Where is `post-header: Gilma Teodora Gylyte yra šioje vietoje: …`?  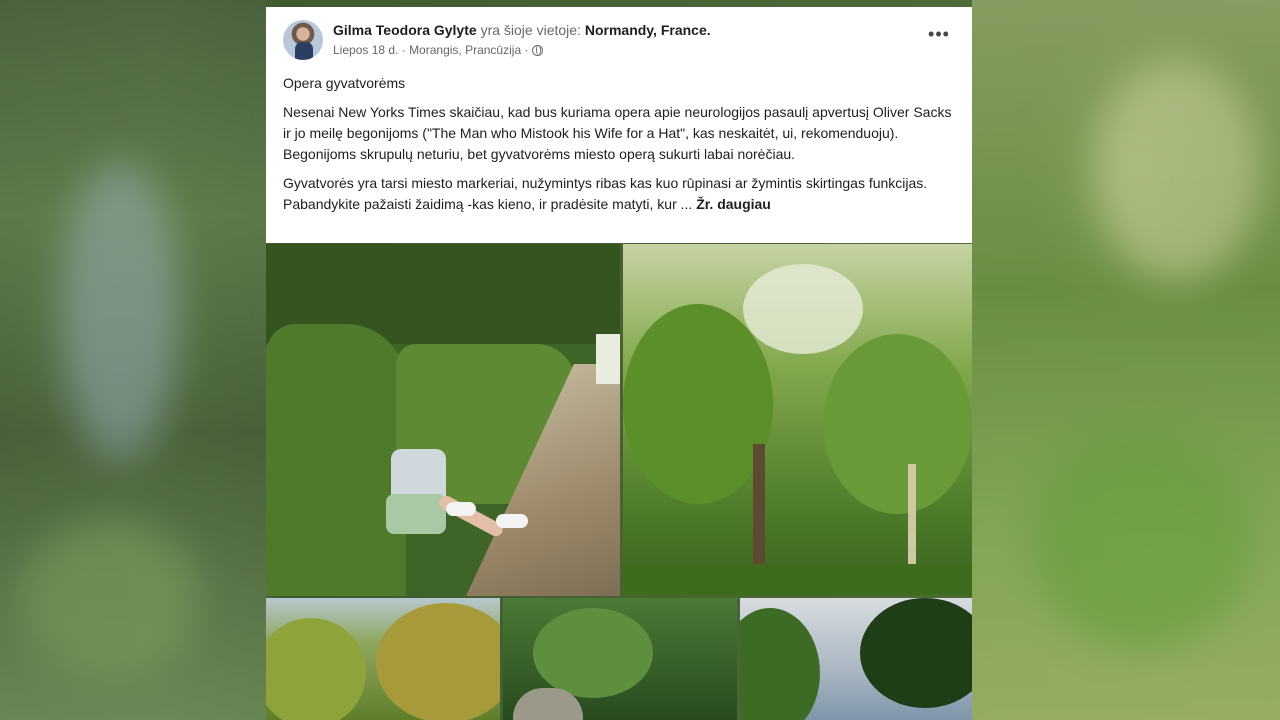 post-header: Gilma Teodora Gylyte yra šioje vietoje: … is located at coordinates (522, 30).